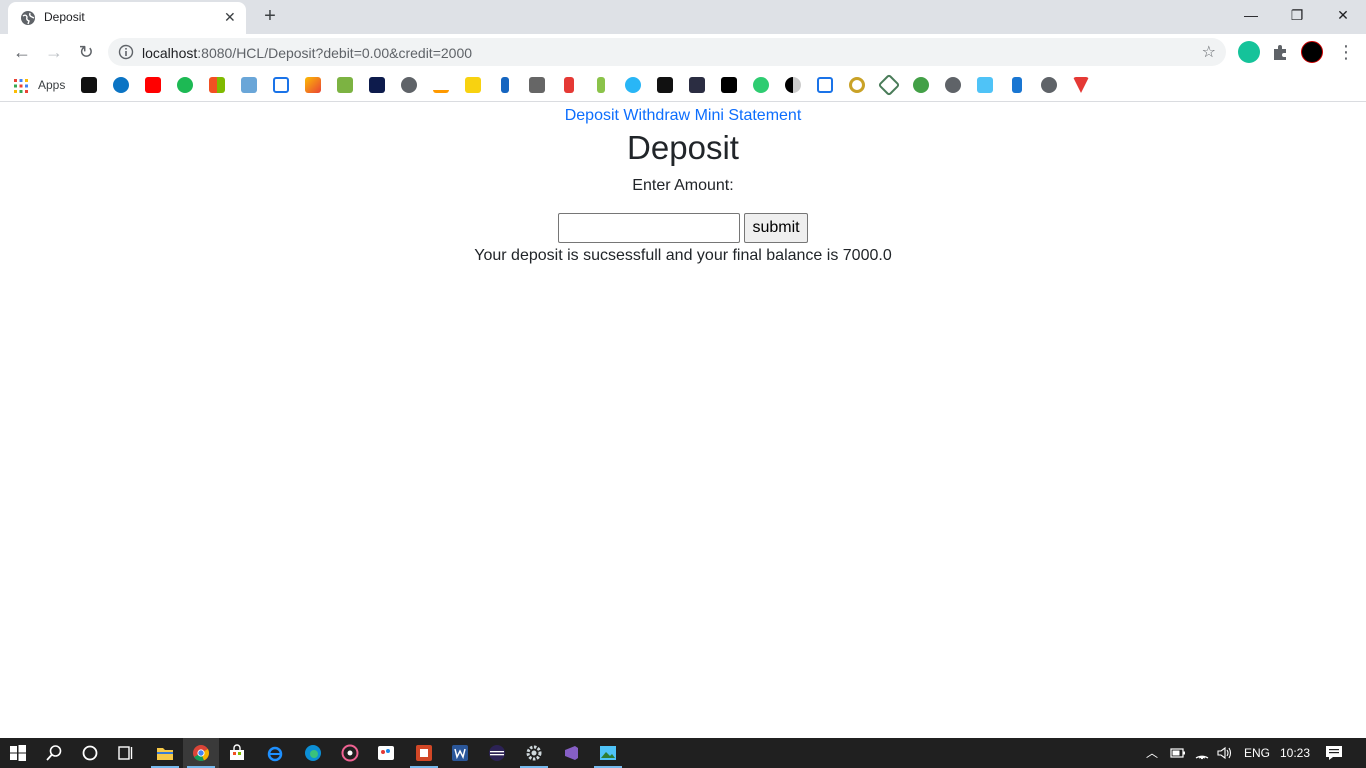  Describe the element at coordinates (86, 52) in the screenshot. I see `reload-button: ↻` at that location.